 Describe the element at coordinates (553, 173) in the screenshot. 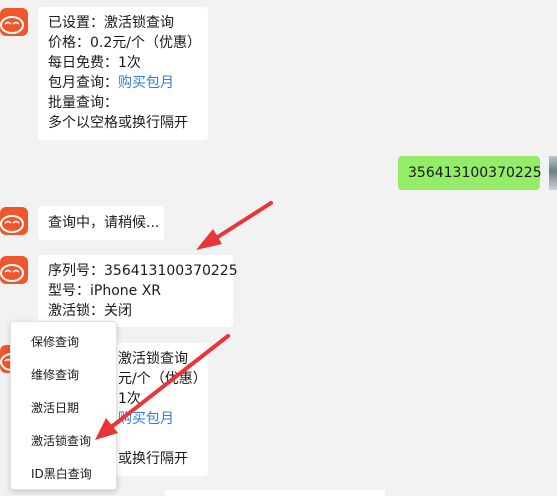

I see `user-avatar` at that location.